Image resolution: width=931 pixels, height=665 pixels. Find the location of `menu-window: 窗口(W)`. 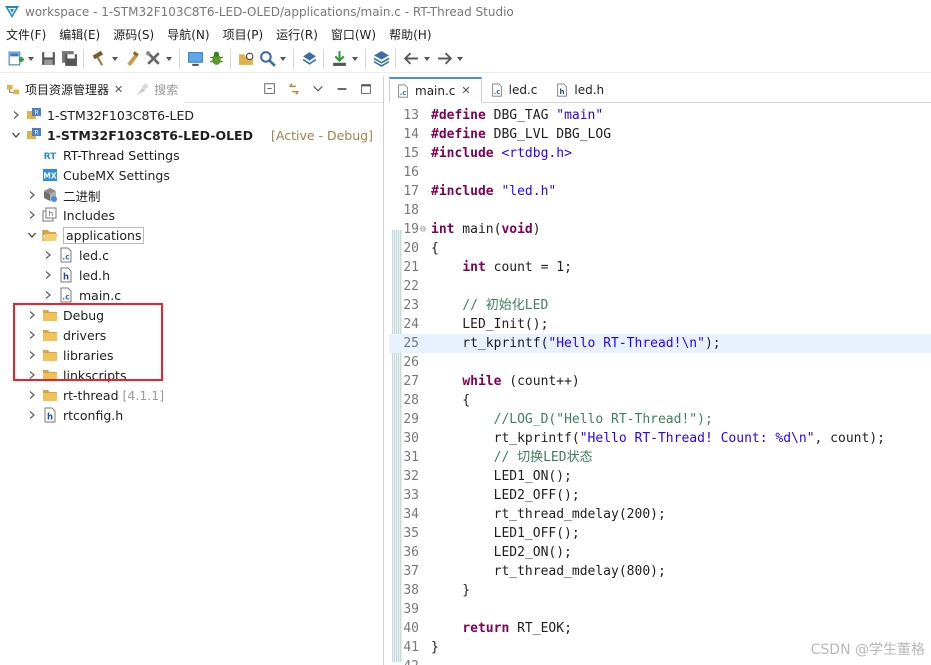

menu-window: 窗口(W) is located at coordinates (353, 34).